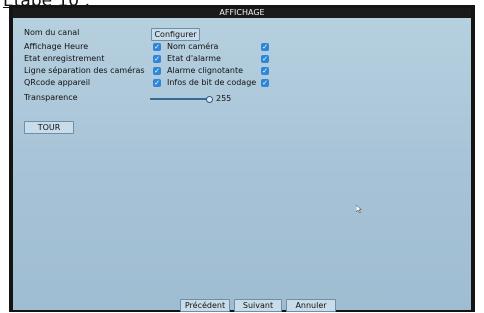 The height and width of the screenshot is (313, 484). What do you see at coordinates (49, 127) in the screenshot?
I see `tour-button: TOUR` at bounding box center [49, 127].